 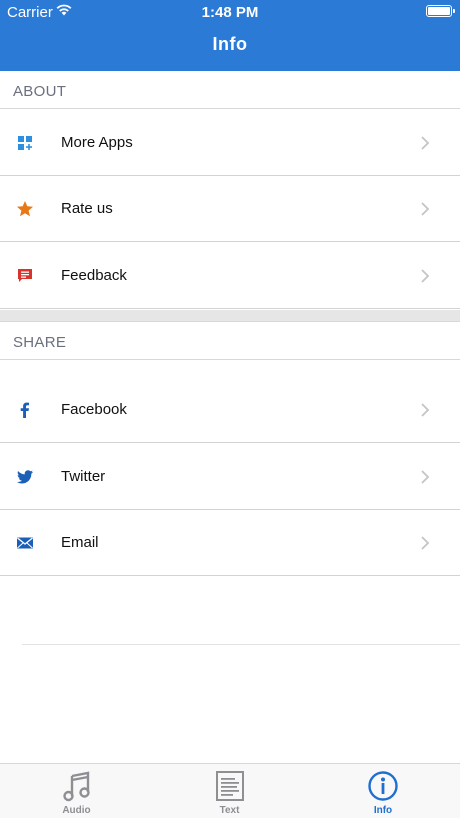 I want to click on tab-label: Text, so click(x=229, y=810).